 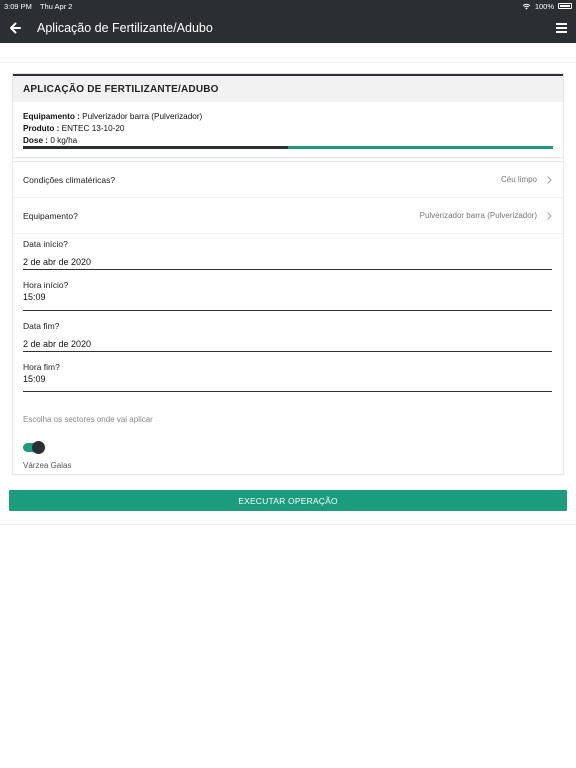 I want to click on end-date-underline, so click(x=287, y=351).